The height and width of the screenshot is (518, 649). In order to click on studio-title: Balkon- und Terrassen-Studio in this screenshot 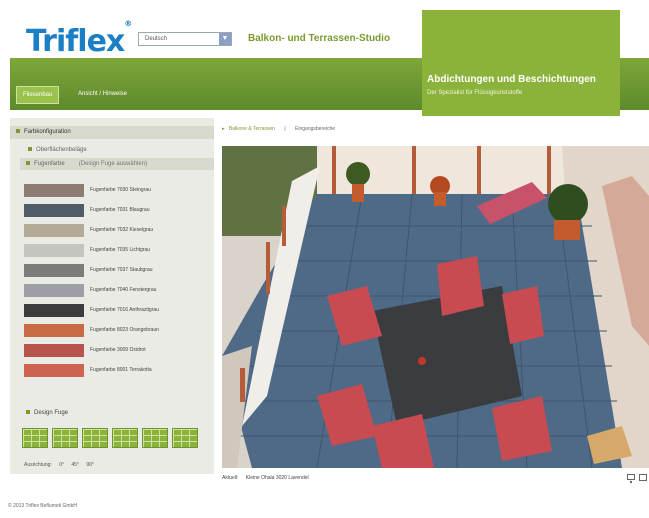, I will do `click(319, 38)`.